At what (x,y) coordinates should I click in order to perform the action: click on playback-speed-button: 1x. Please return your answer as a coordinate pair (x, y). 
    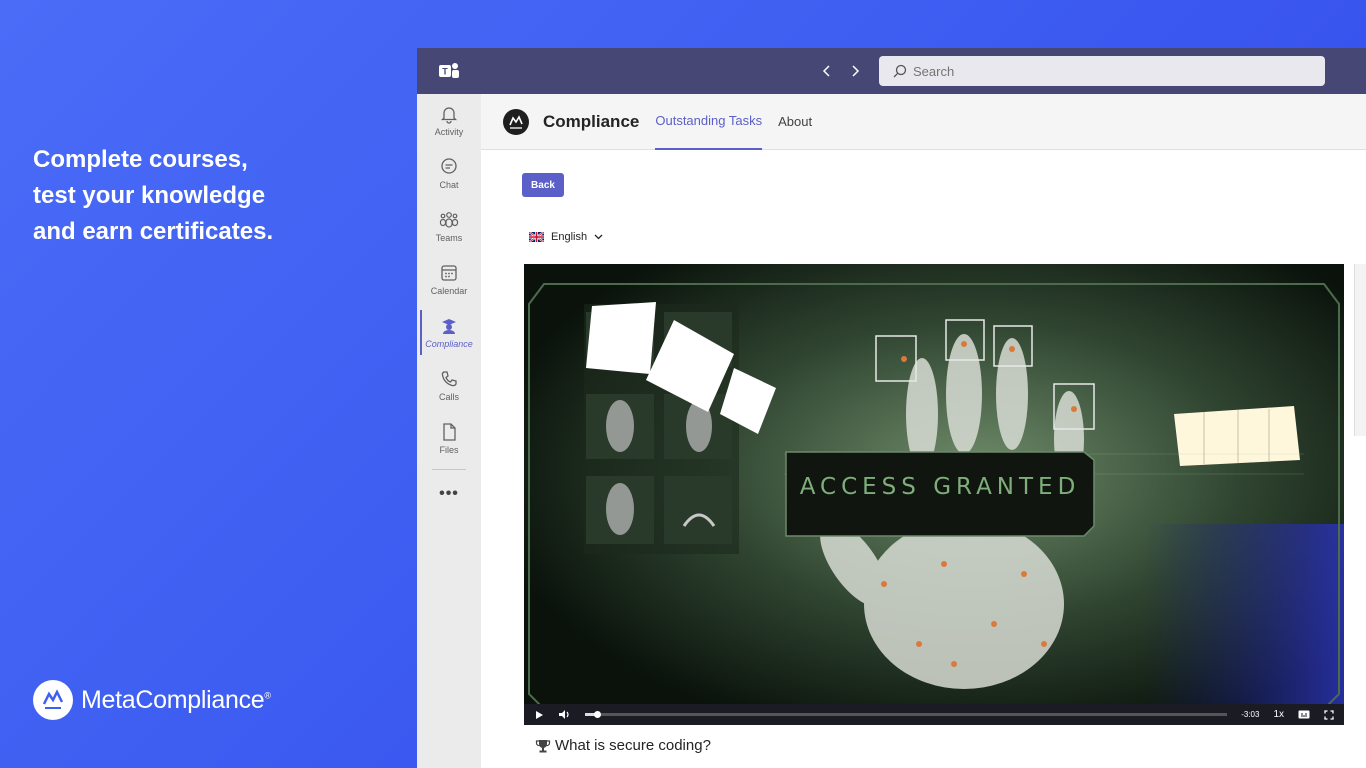
    Looking at the image, I should click on (1278, 714).